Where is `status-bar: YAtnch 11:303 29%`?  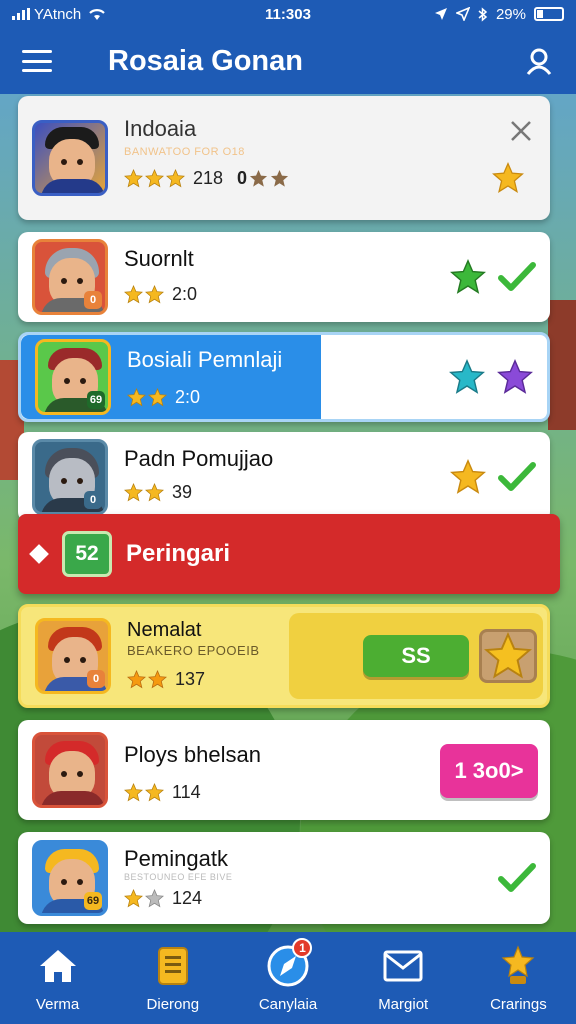
status-bar: YAtnch 11:303 29% is located at coordinates (288, 14).